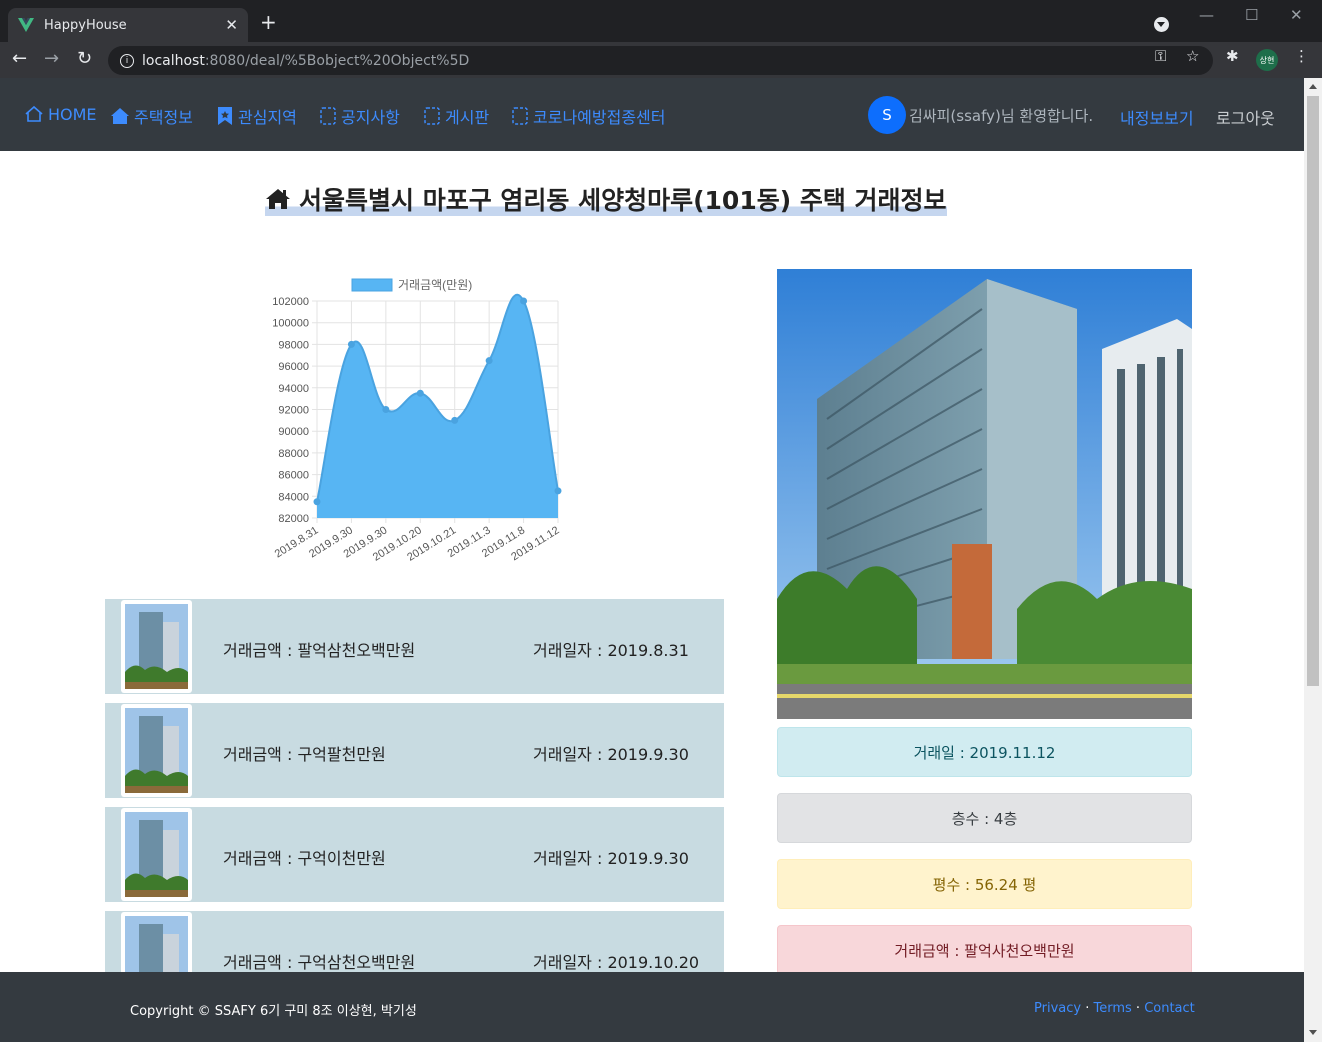  Describe the element at coordinates (435, 285) in the screenshot. I see `legend-label: 거래금액(만원)` at that location.